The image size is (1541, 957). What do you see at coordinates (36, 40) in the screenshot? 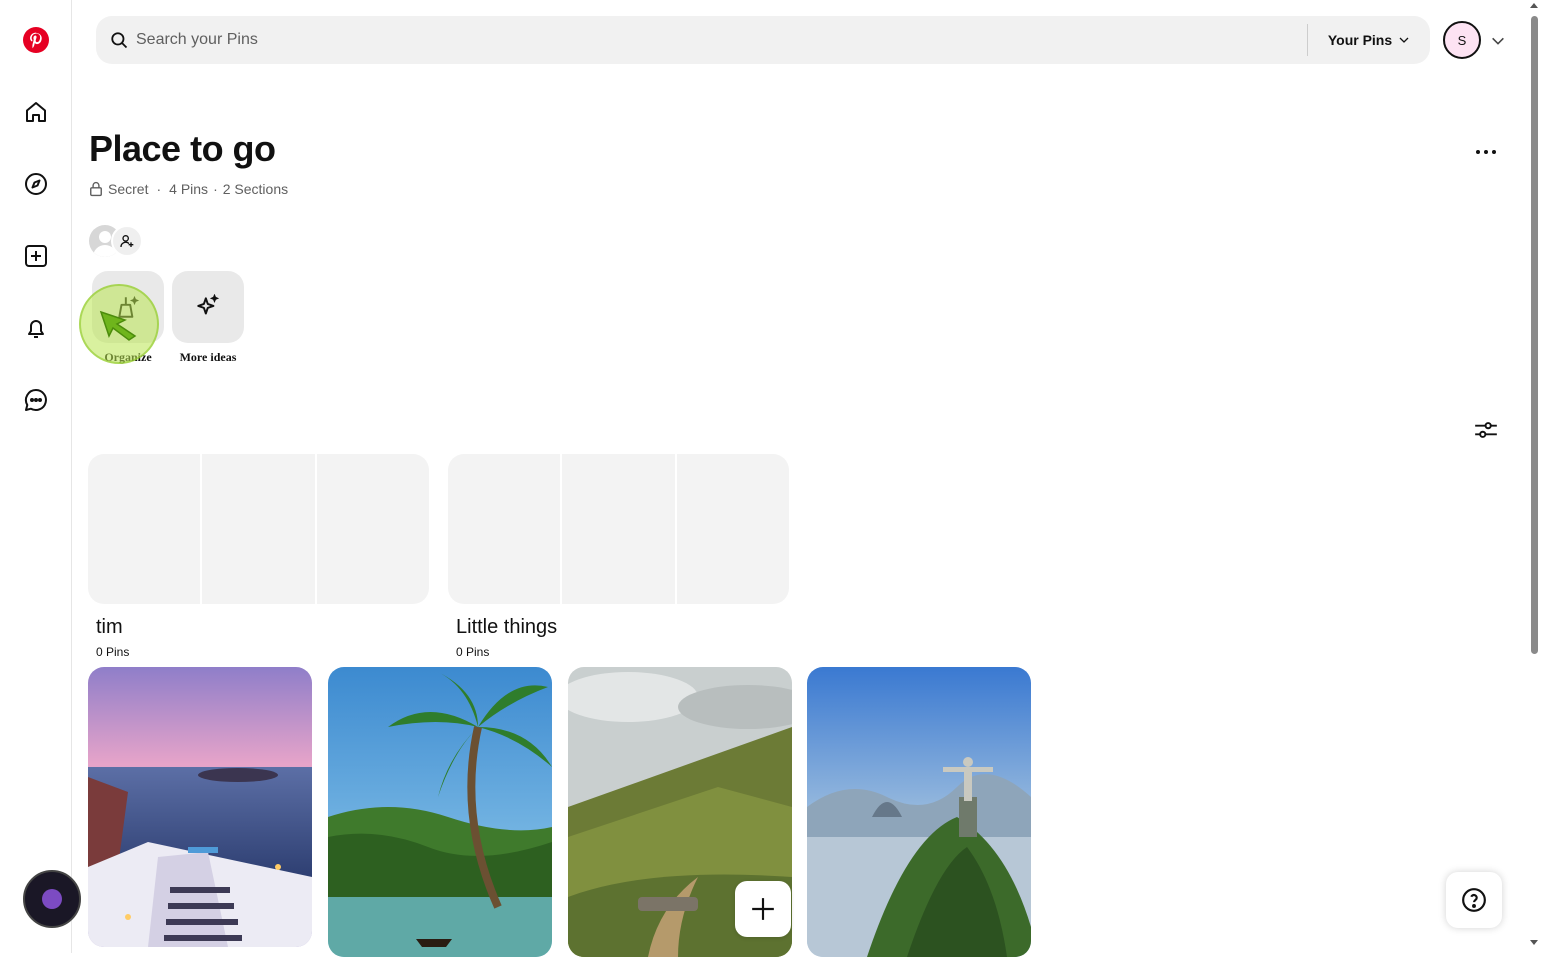
I see `pinterest-logo-icon` at bounding box center [36, 40].